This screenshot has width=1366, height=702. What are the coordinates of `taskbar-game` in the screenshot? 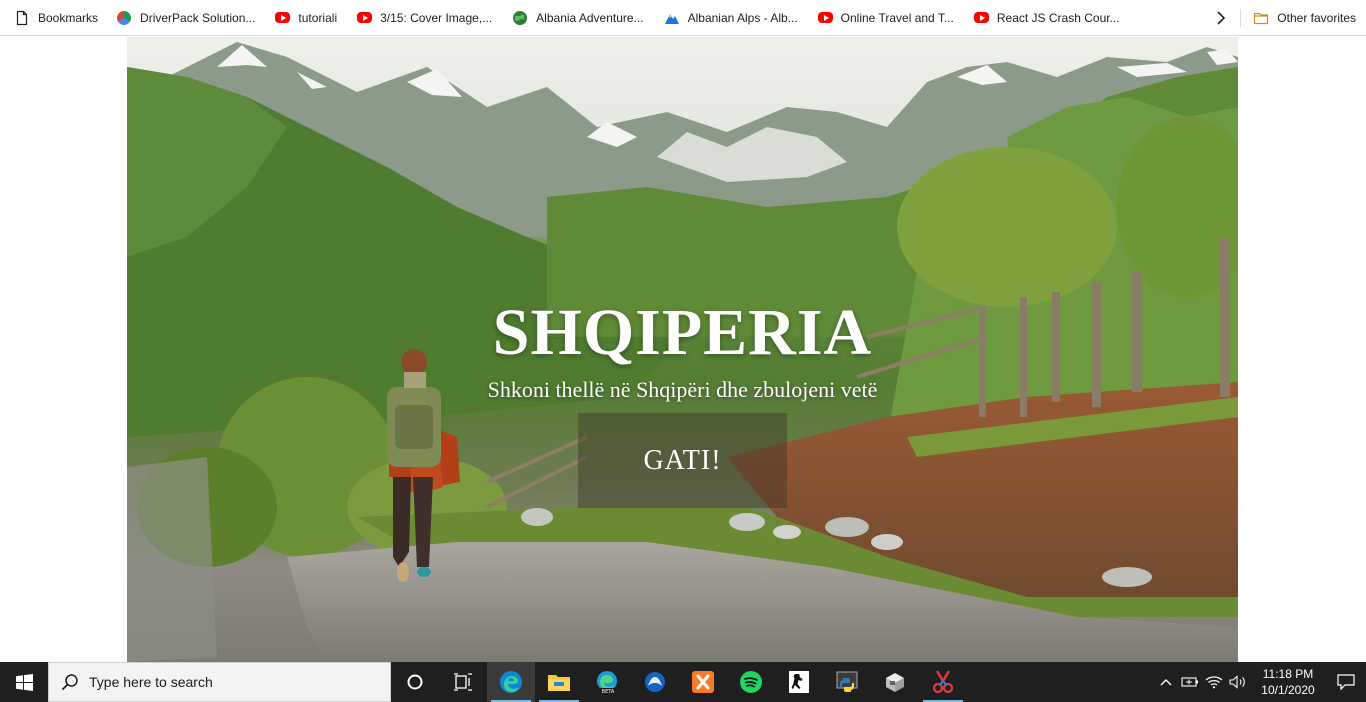 It's located at (799, 682).